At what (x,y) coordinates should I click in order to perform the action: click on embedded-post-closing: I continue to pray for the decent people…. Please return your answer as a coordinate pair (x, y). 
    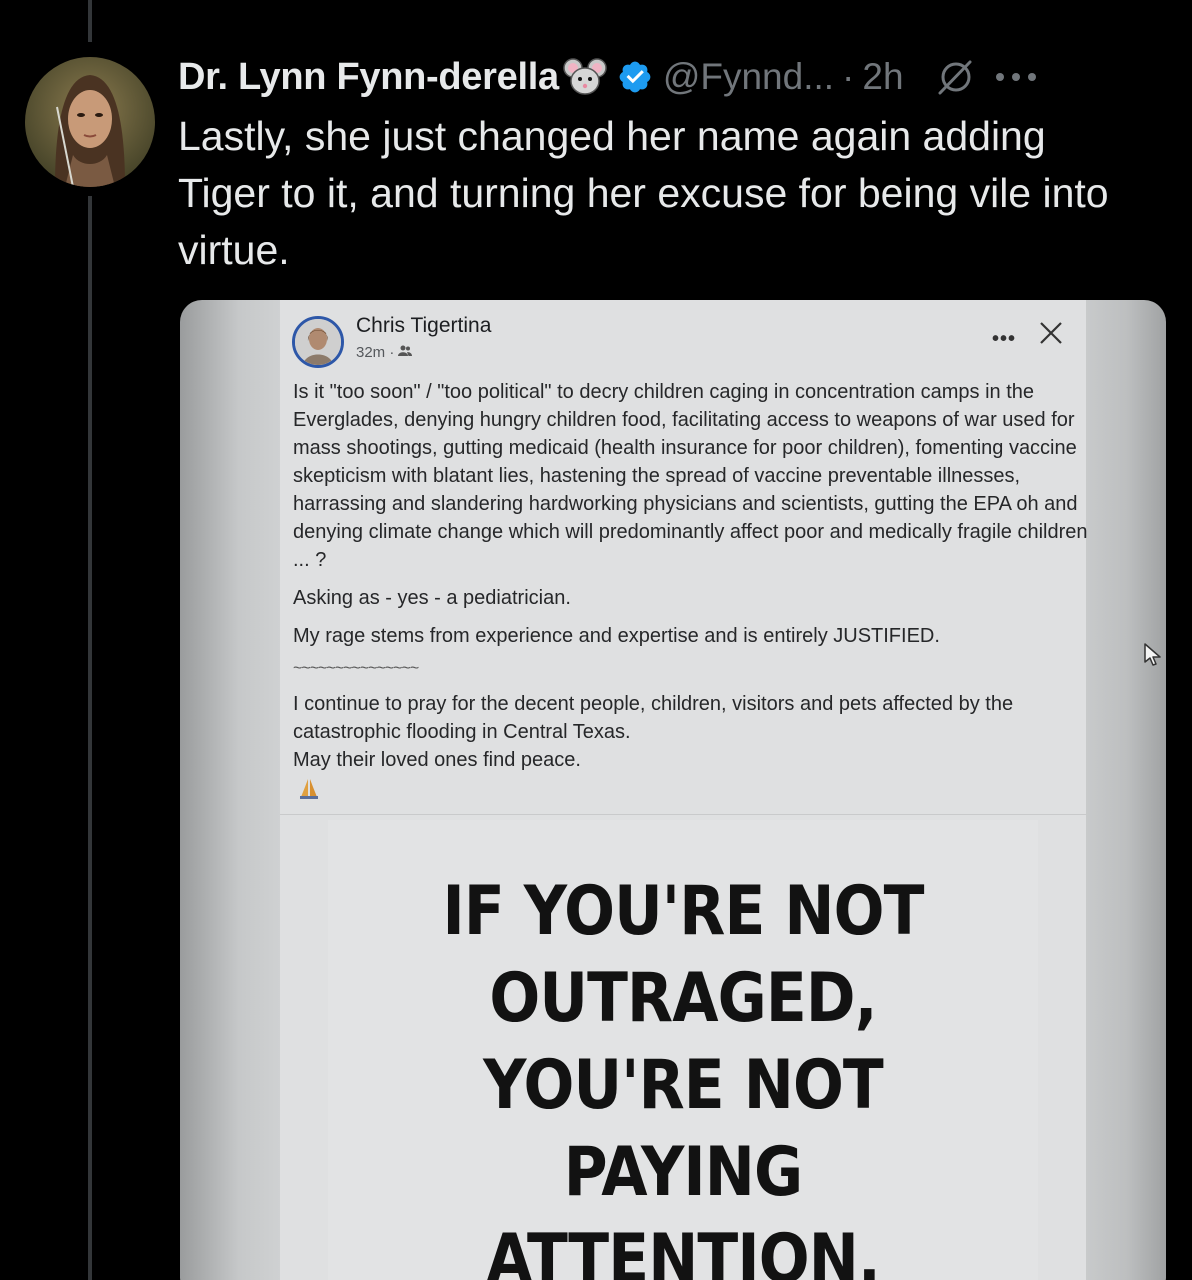
    Looking at the image, I should click on (653, 732).